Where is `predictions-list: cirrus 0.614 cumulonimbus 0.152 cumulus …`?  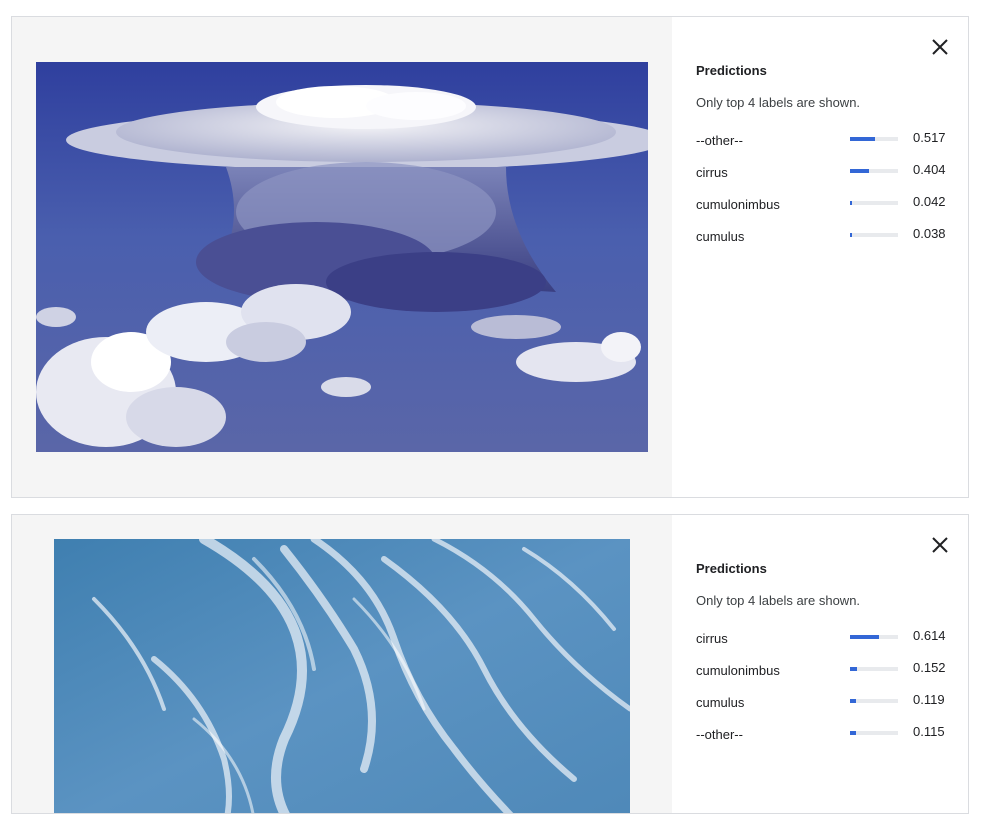
predictions-list: cirrus 0.614 cumulonimbus 0.152 cumulus … is located at coordinates (822, 692).